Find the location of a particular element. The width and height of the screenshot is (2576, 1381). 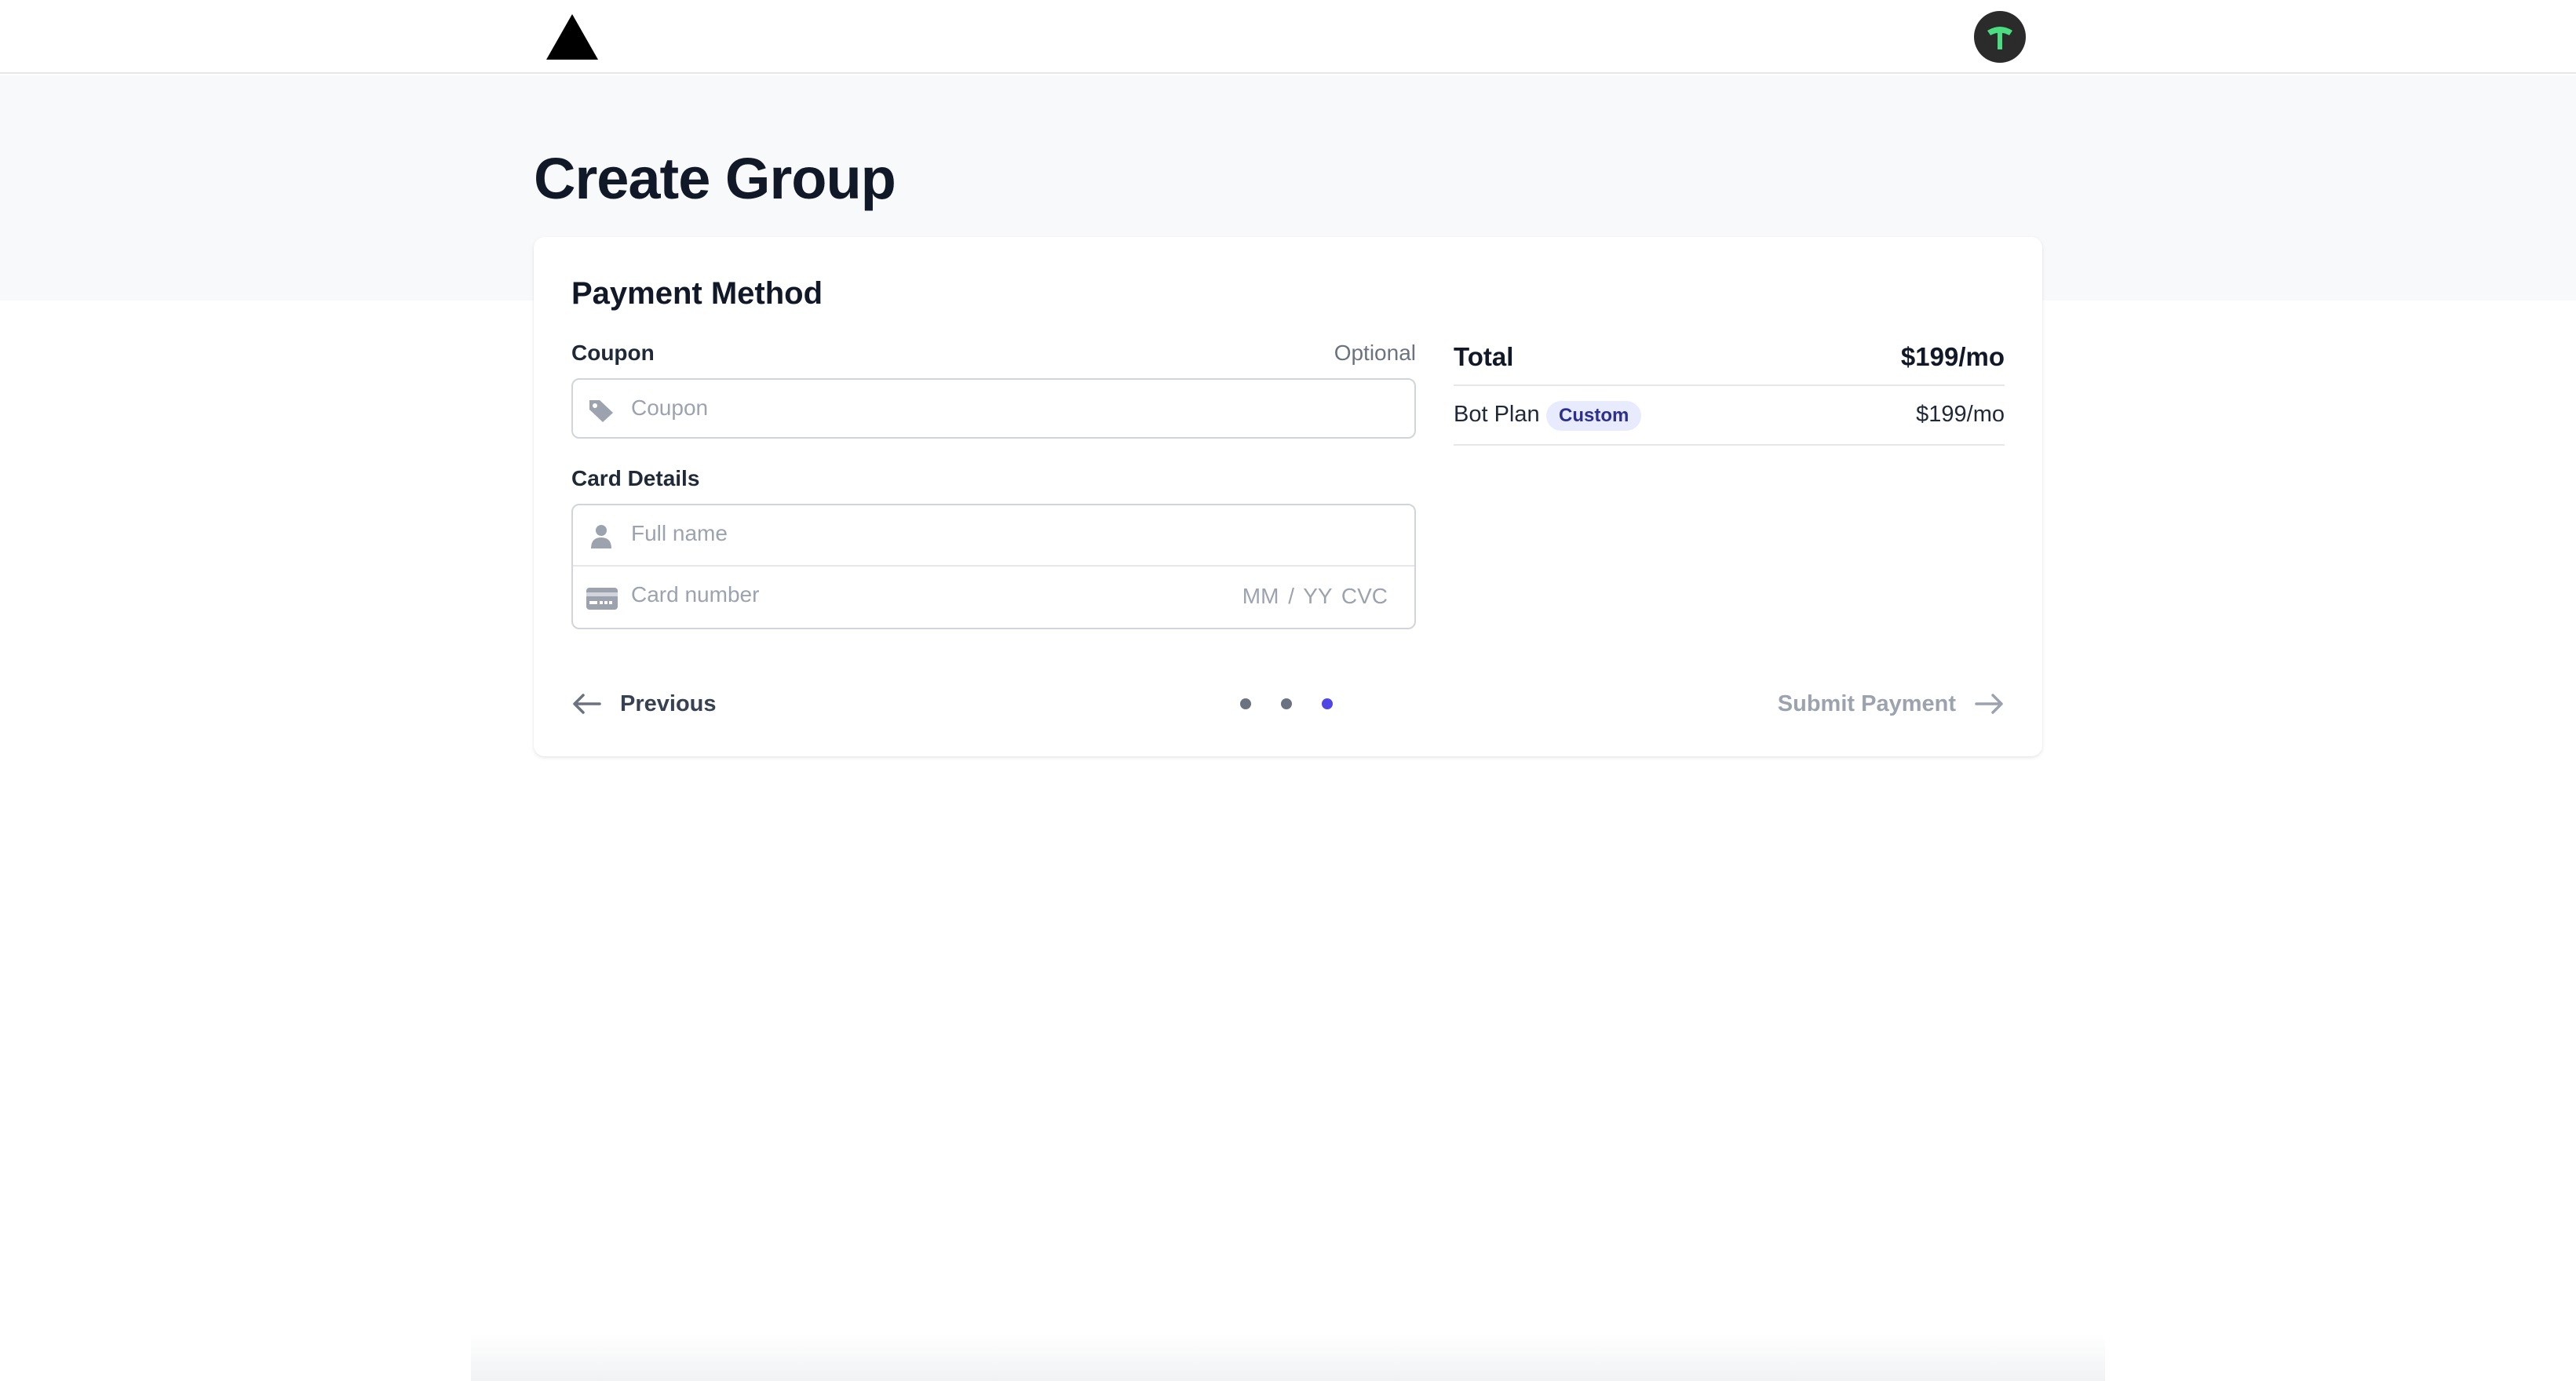

card-number-placeholder: Card number is located at coordinates (695, 595).